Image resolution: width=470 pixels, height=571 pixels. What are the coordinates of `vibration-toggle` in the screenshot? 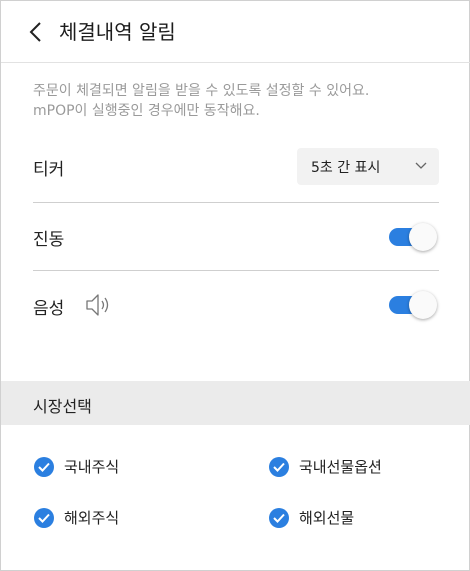 It's located at (412, 237).